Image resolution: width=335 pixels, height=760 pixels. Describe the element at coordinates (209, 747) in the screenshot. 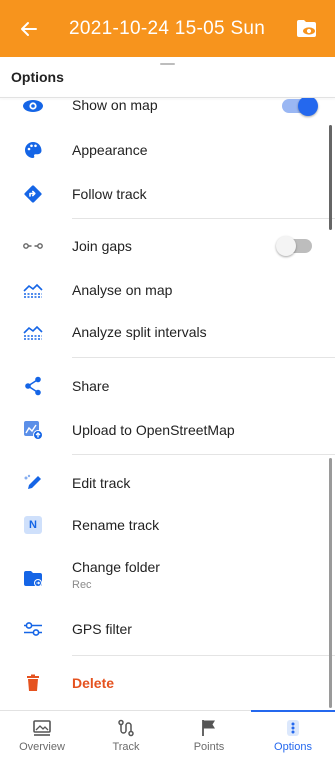

I see `tab-label: Points` at that location.